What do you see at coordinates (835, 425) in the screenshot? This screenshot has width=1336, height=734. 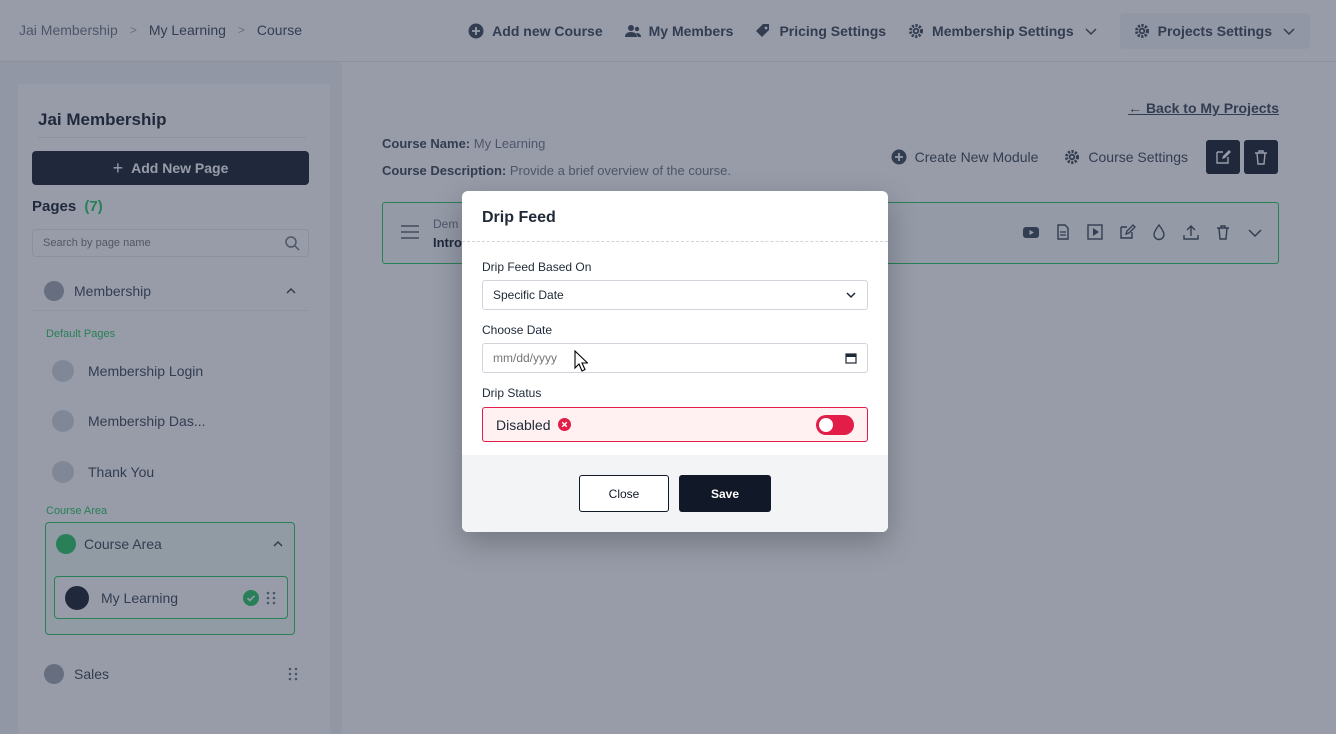 I see `drip-status-toggle` at bounding box center [835, 425].